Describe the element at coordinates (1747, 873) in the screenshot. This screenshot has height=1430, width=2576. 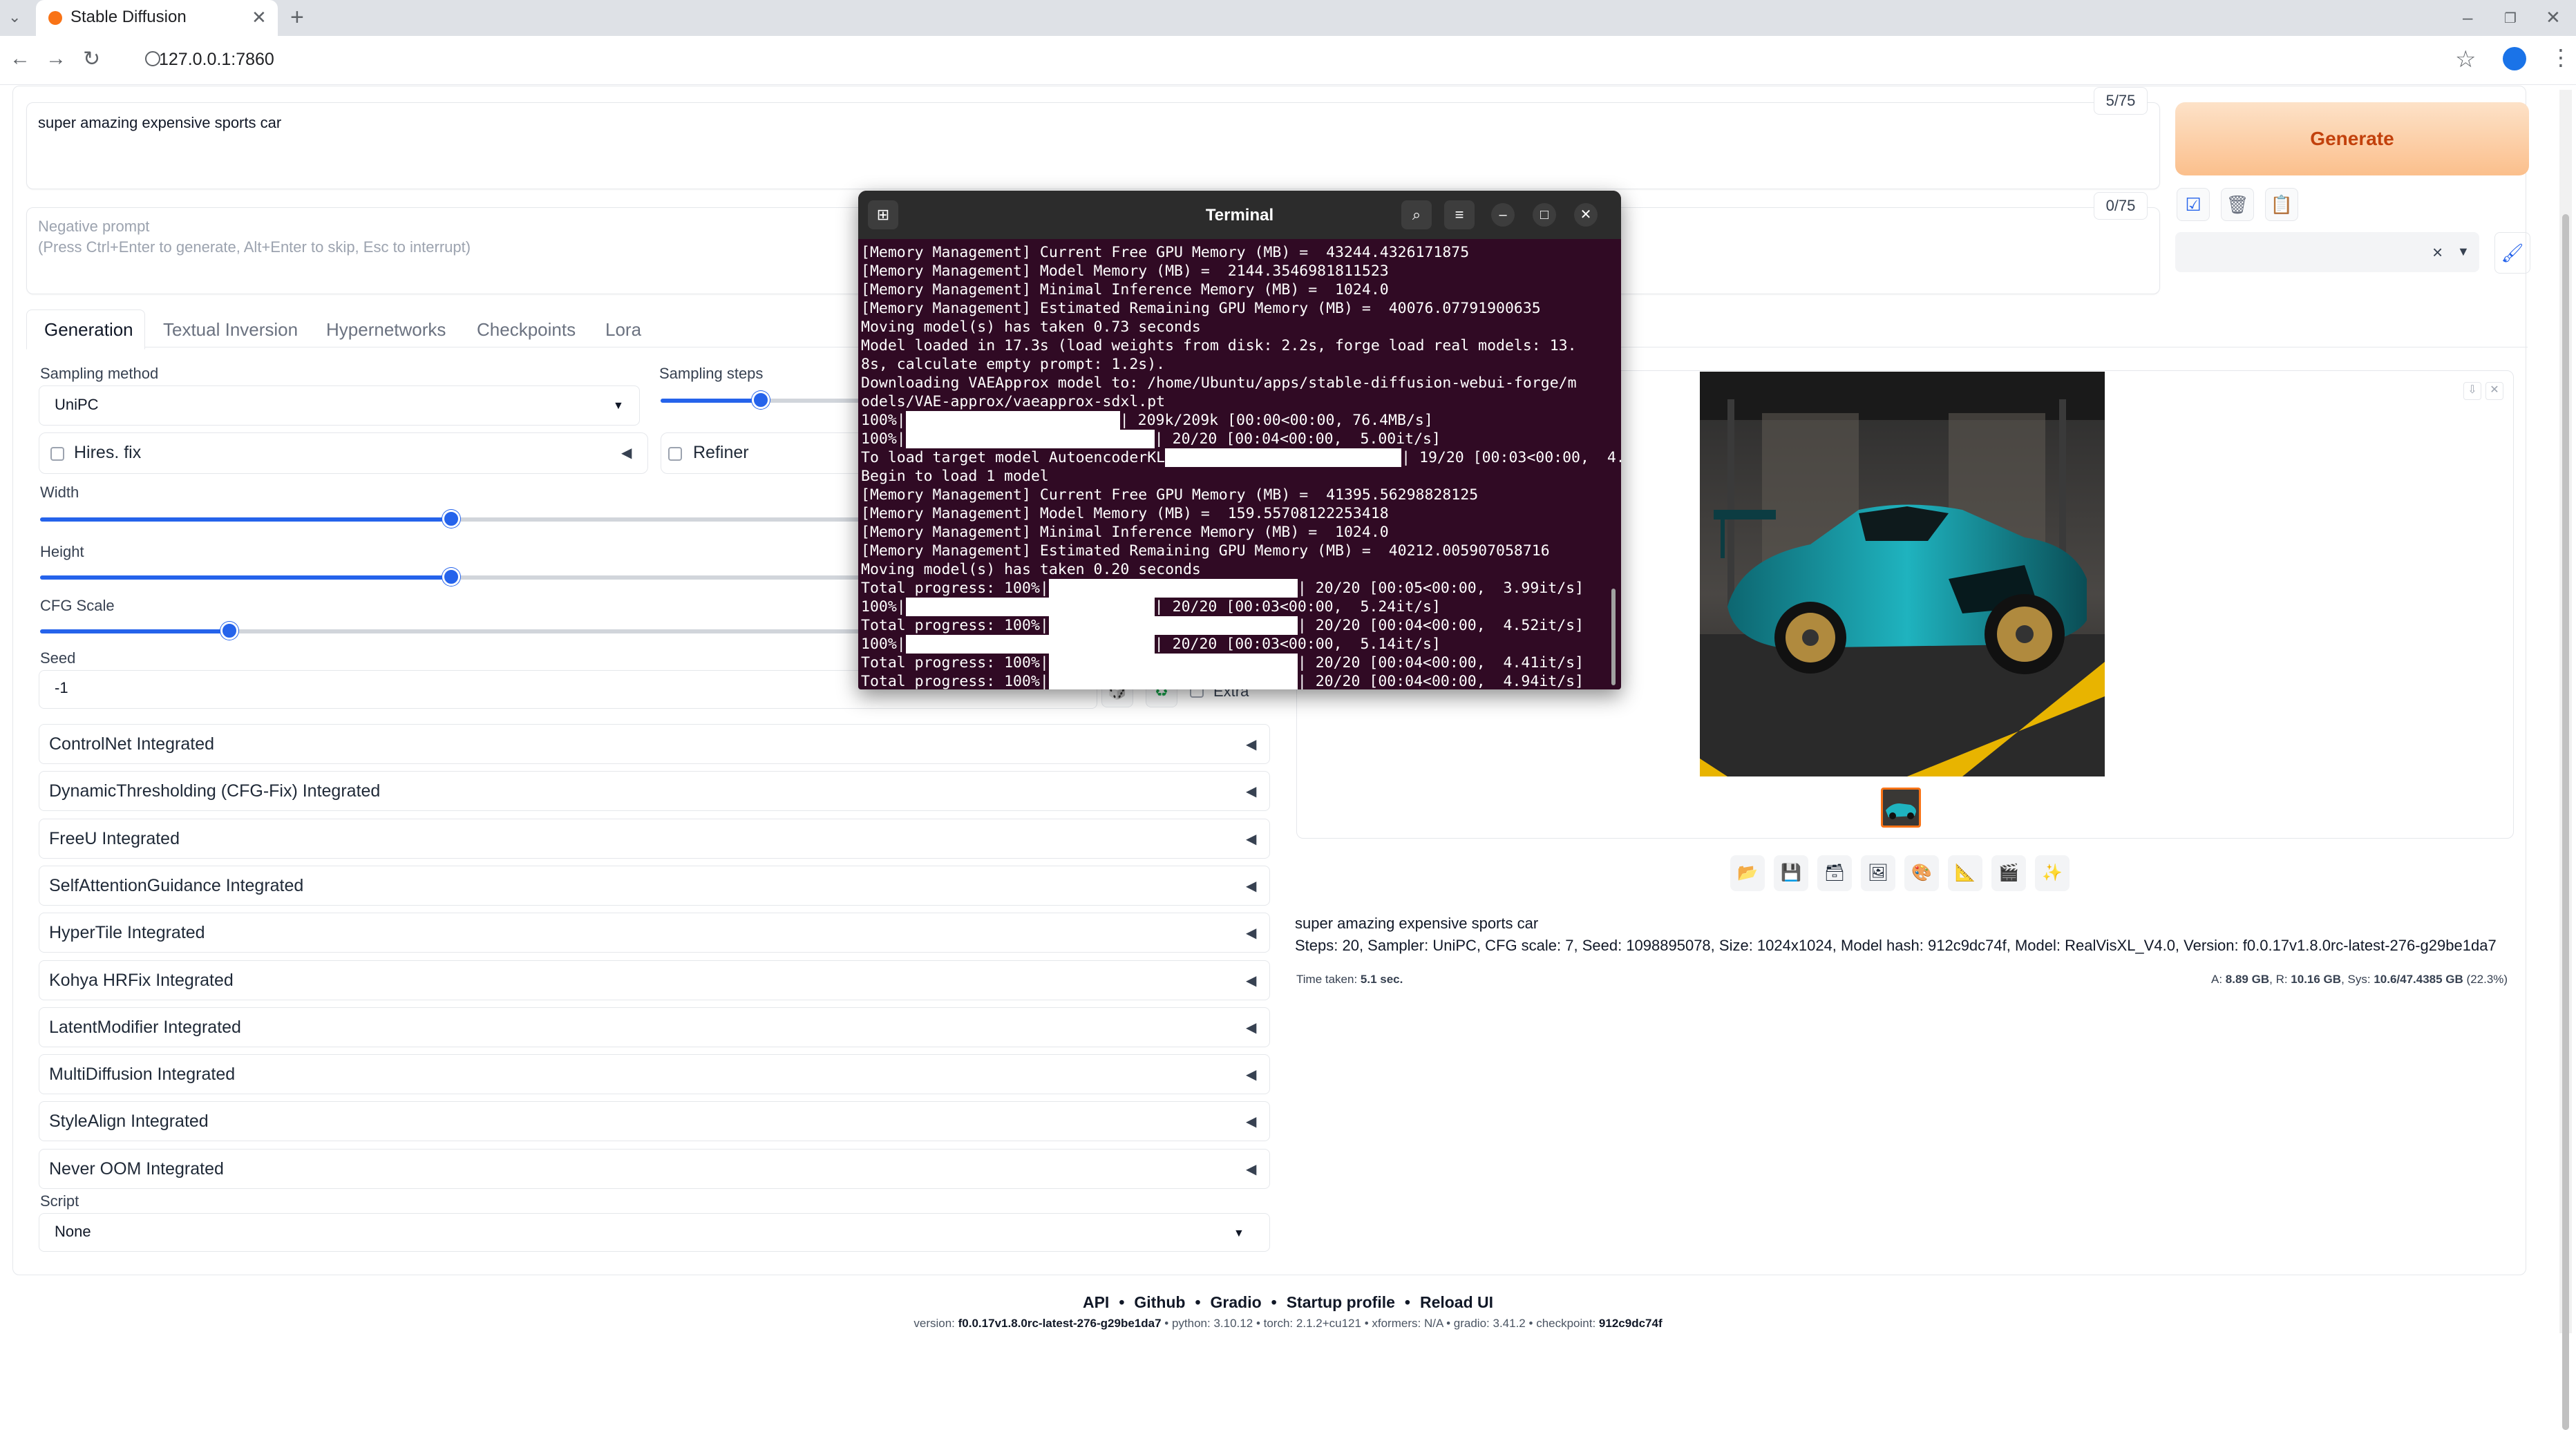
I see `folder-icon: 📂` at that location.